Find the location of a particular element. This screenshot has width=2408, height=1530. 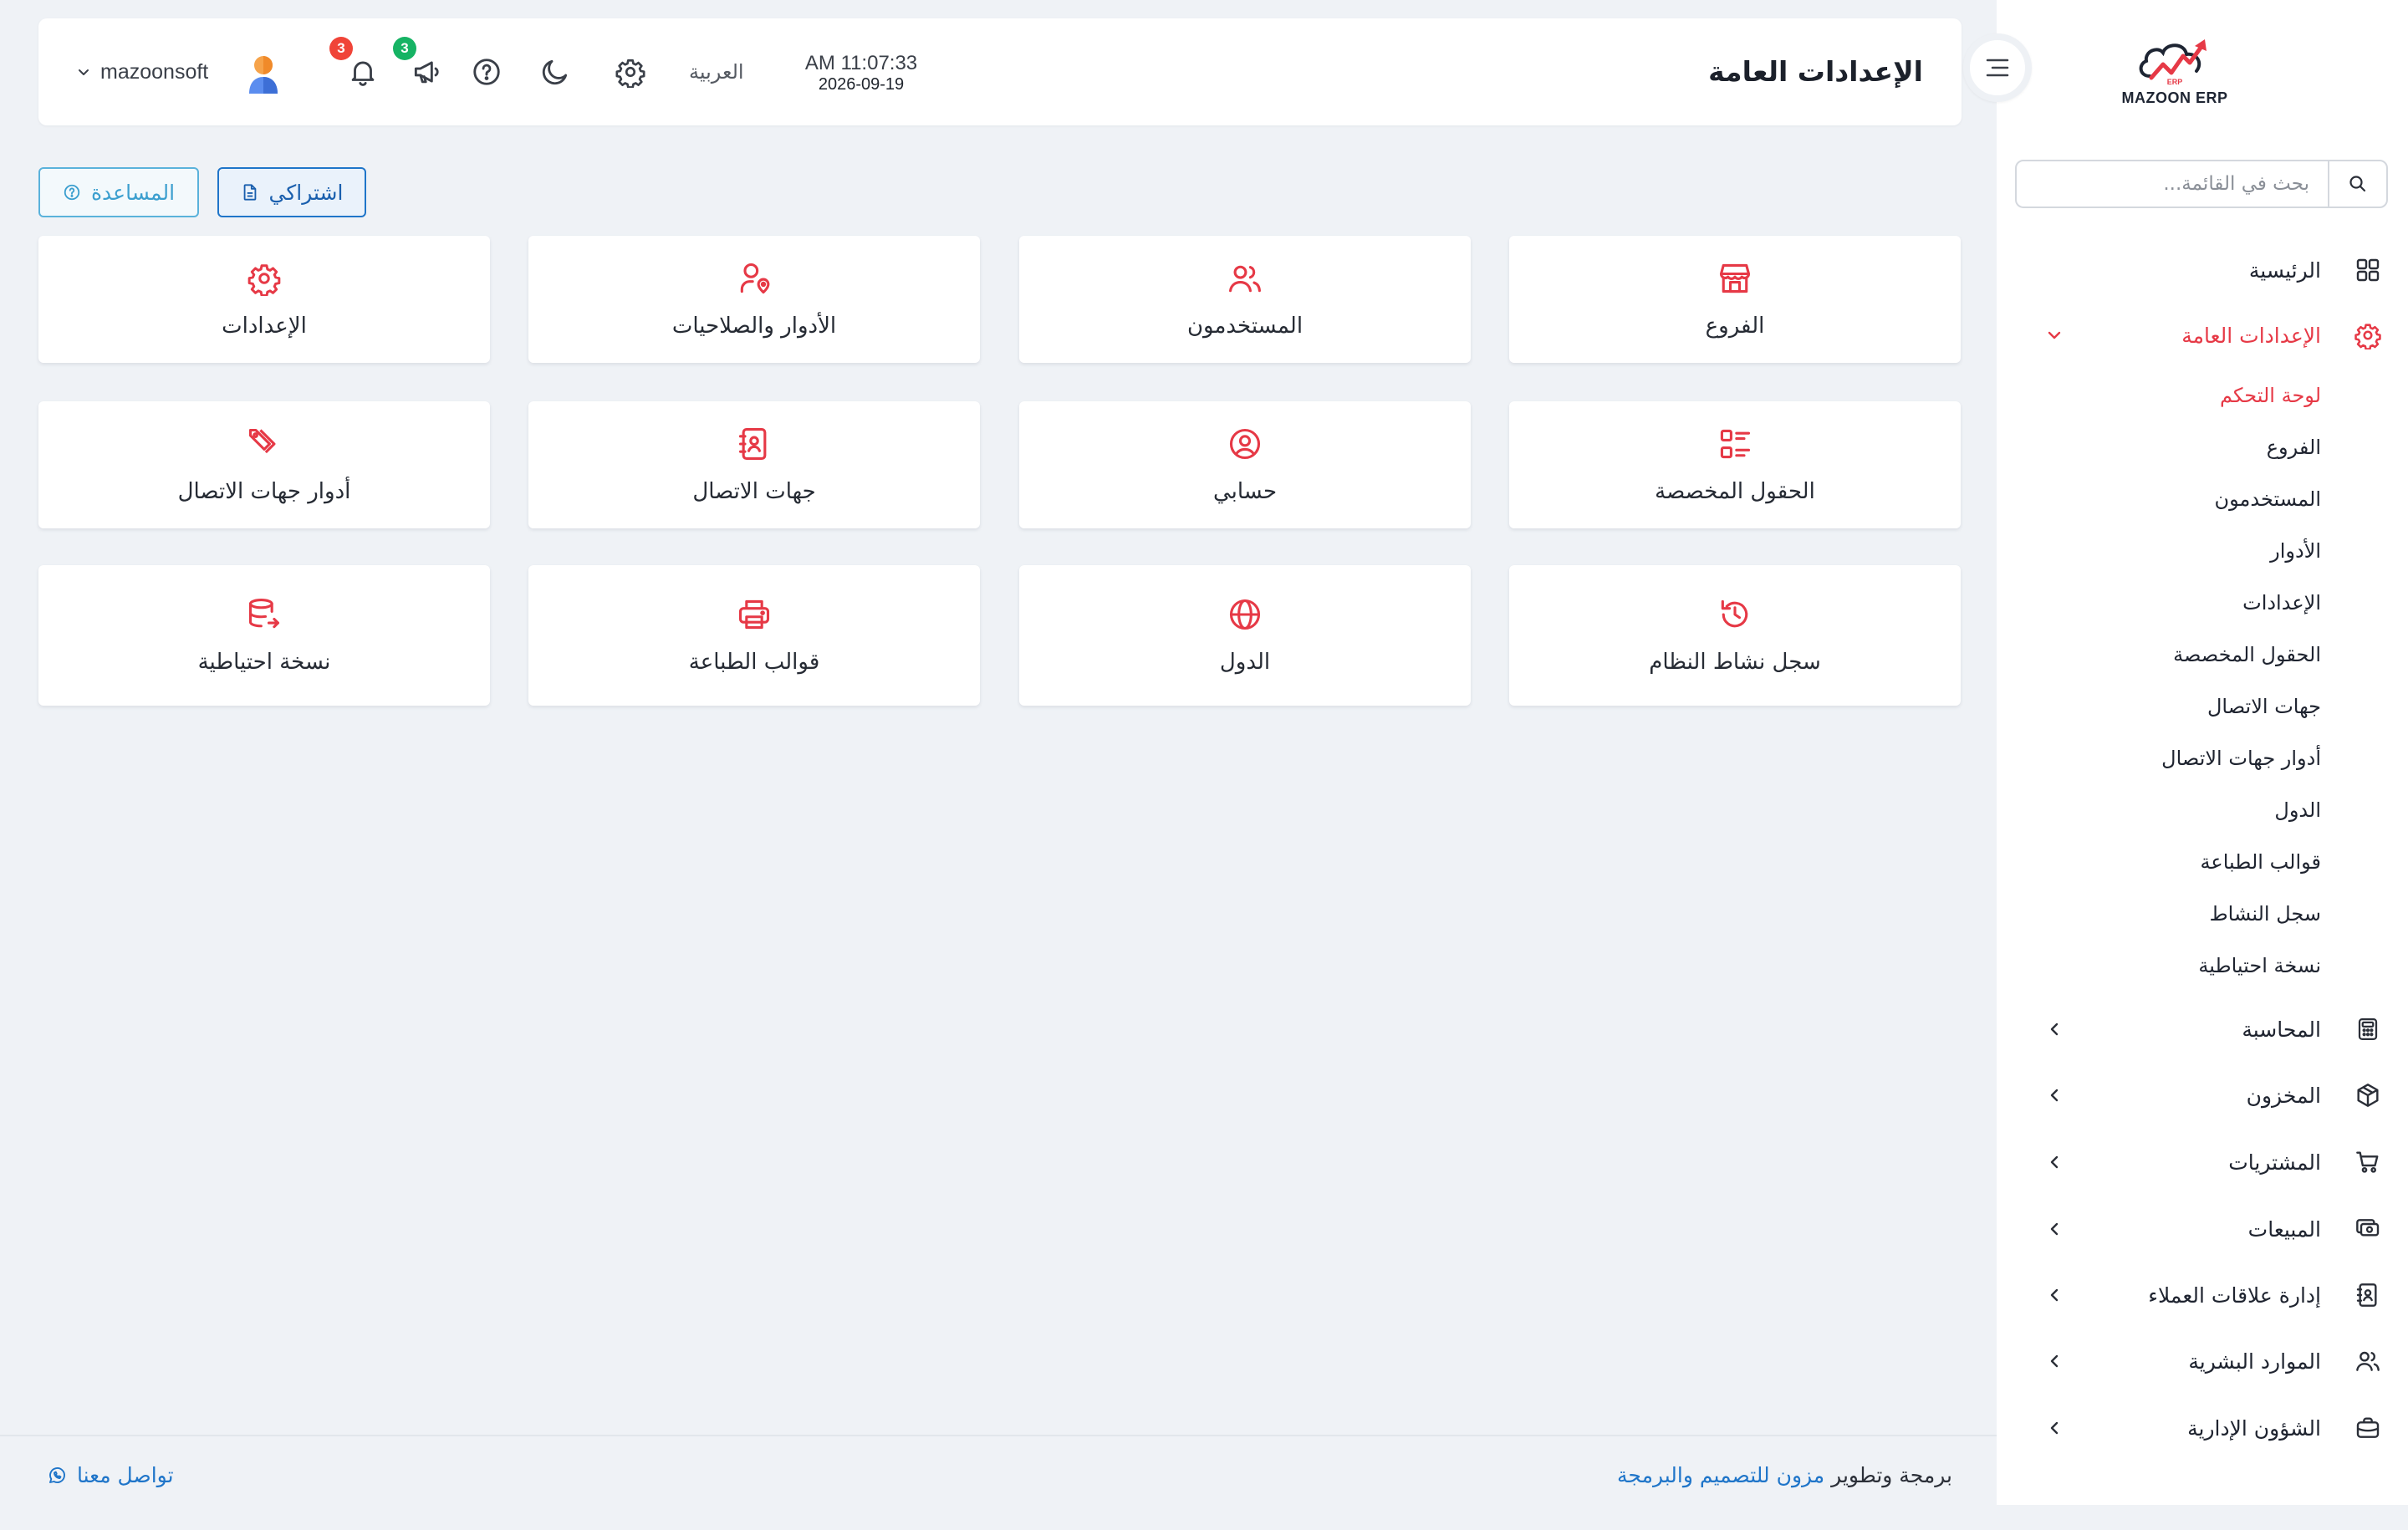

sidebar-item-accounting: المحاسبة is located at coordinates (2202, 1029).